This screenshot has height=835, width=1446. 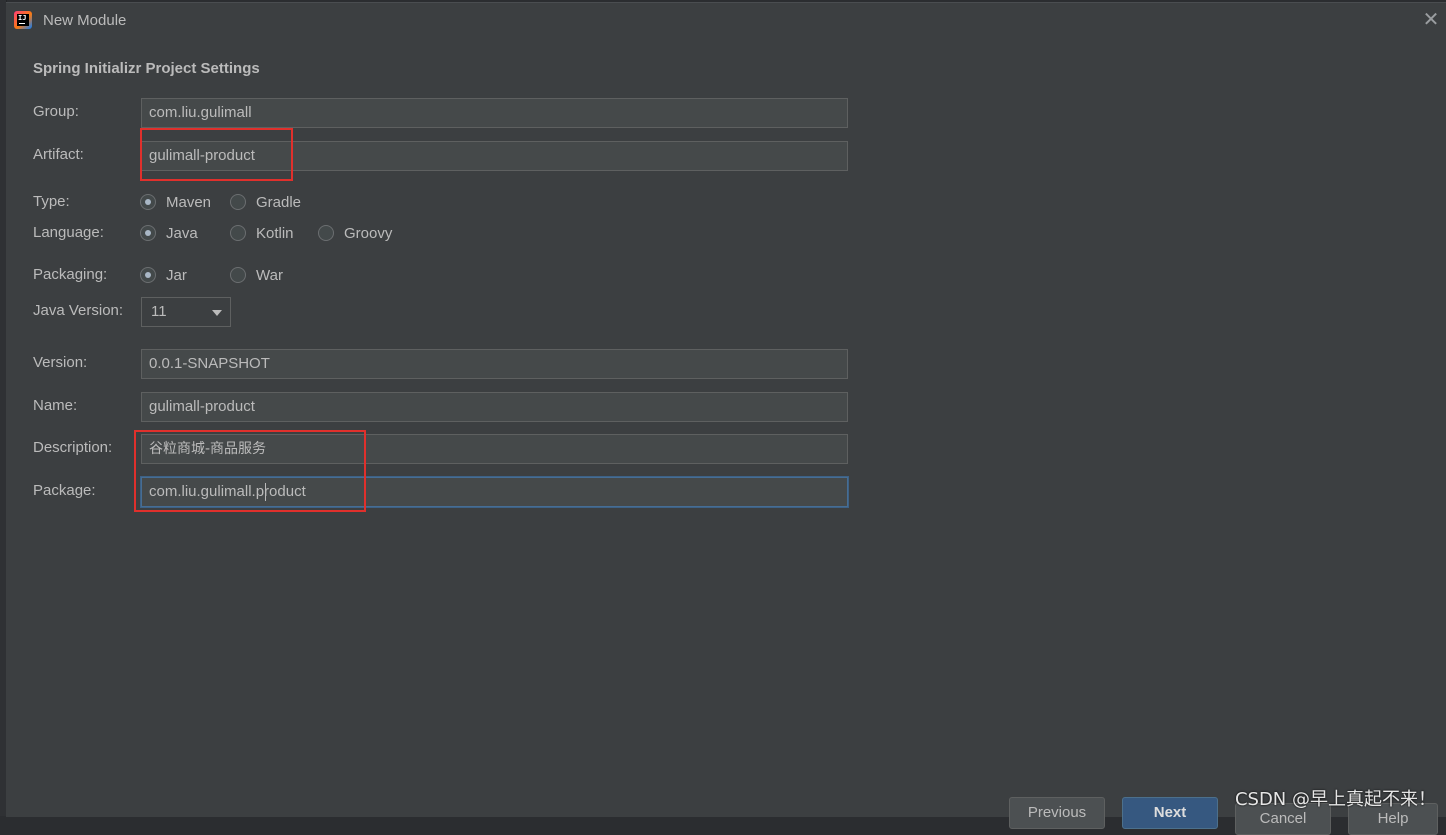 I want to click on radio-label: Jar, so click(x=176, y=275).